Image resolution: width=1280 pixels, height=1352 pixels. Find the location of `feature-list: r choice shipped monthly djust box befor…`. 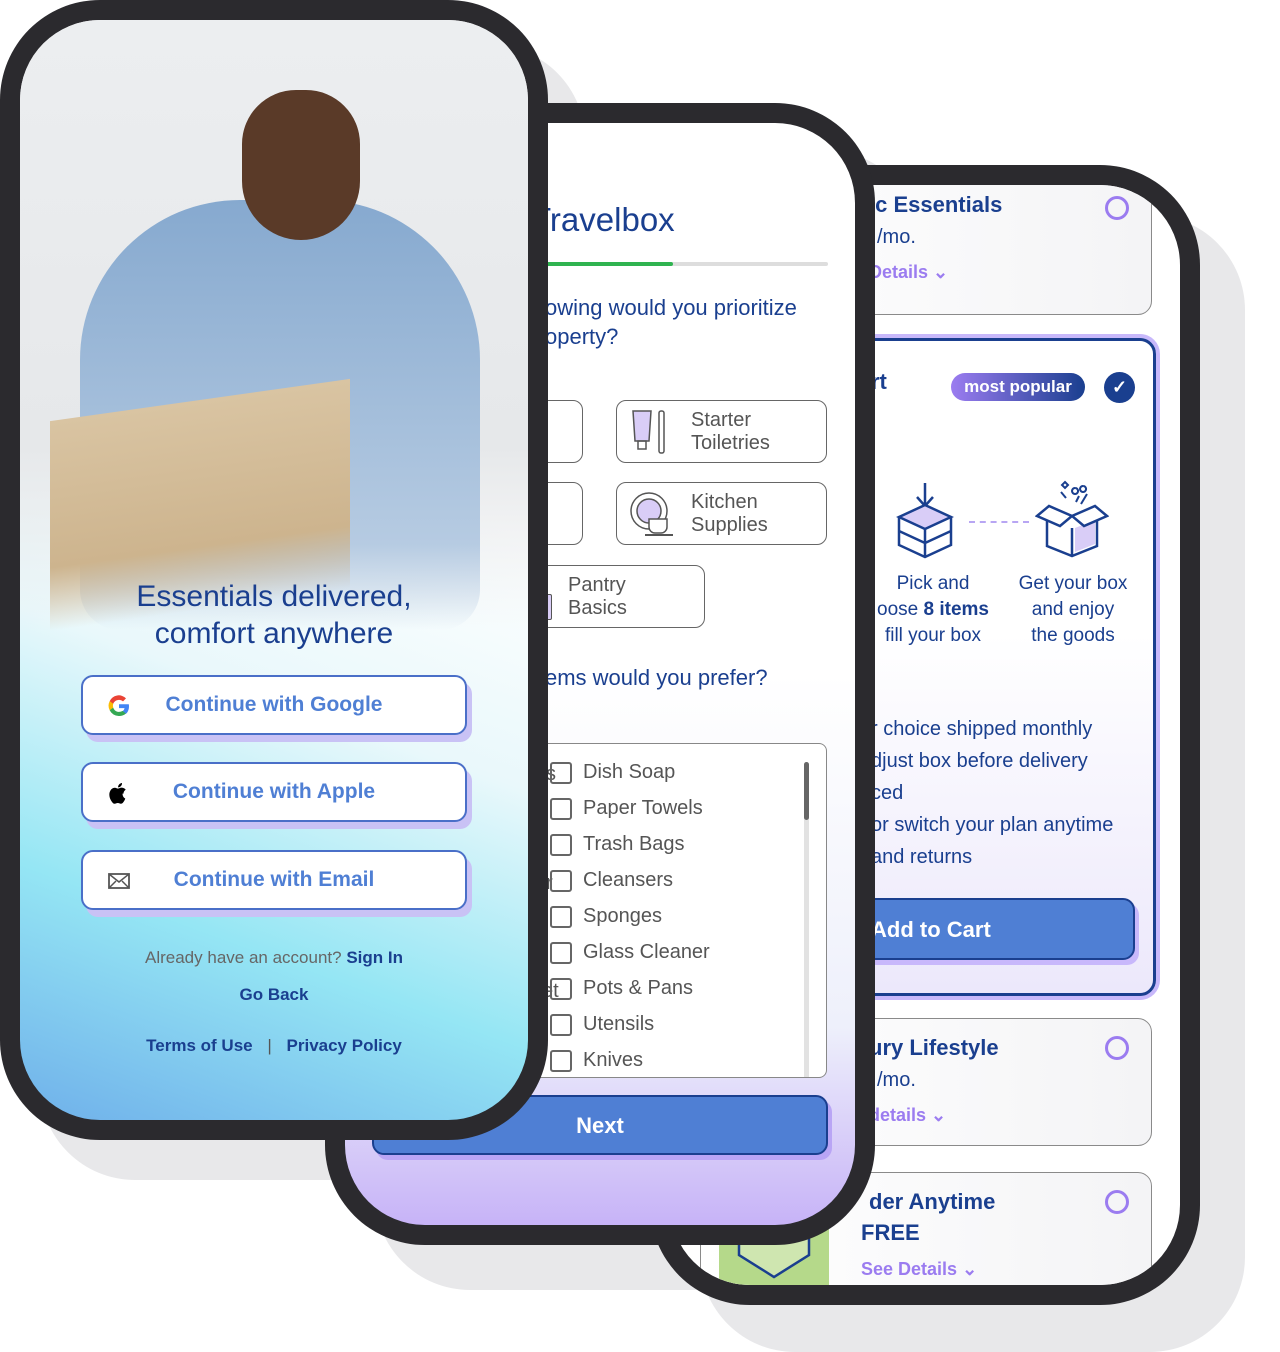

feature-list: r choice shipped monthly djust box befor… is located at coordinates (992, 793).